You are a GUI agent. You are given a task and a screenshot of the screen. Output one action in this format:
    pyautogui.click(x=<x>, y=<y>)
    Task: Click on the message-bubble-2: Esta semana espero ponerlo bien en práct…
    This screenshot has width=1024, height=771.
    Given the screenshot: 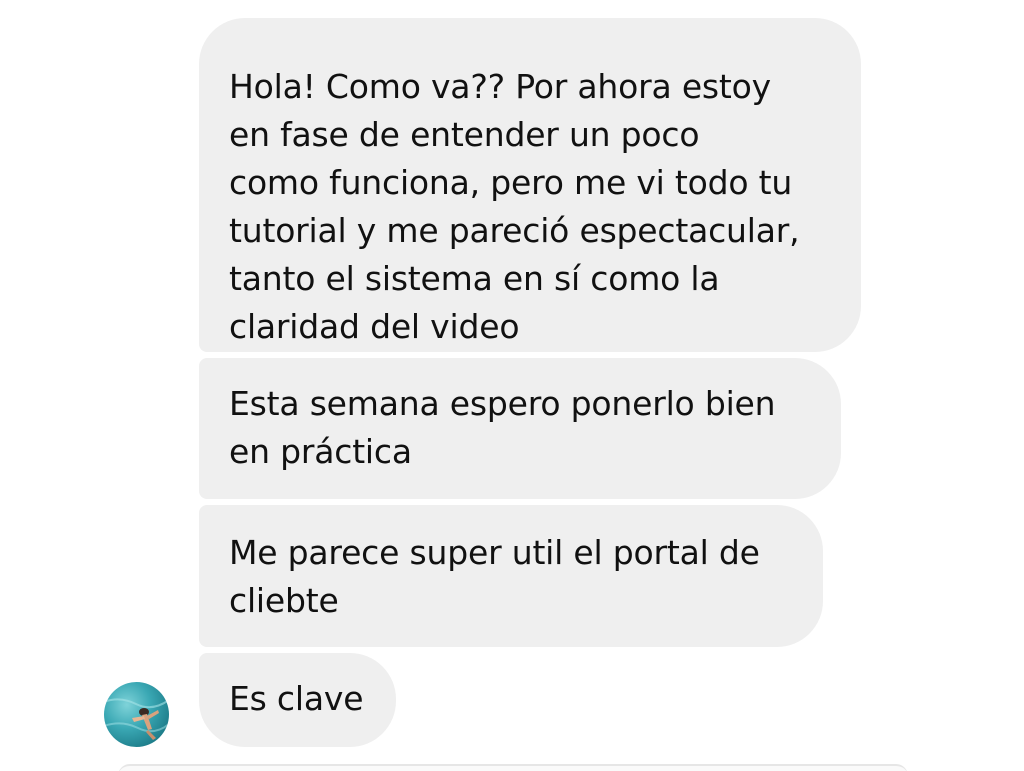 What is the action you would take?
    pyautogui.click(x=520, y=428)
    